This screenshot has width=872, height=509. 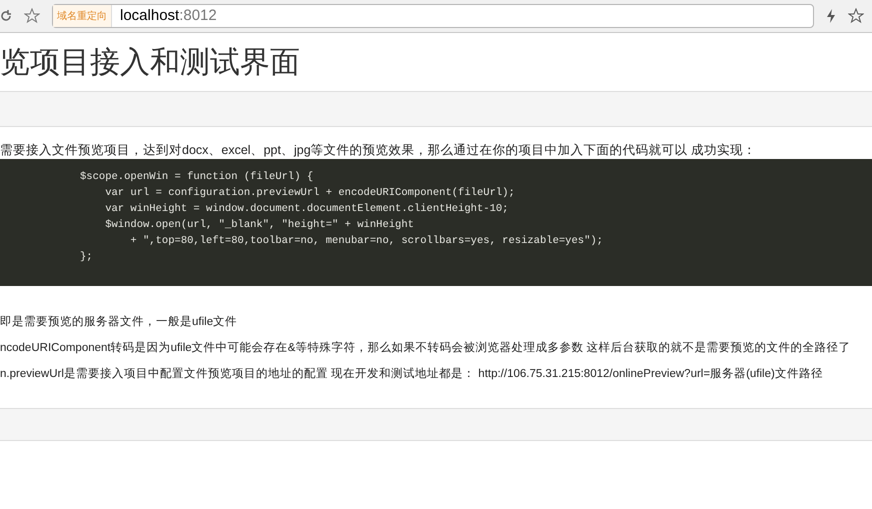 I want to click on note-text: ncodeURIComponent转码是因为ufile文件中可能会存在&等特殊字符，那么如果不转码会被浏览器处理成多参数 这样后台获取的就不是需要预览的文件的全路径了, so click(x=426, y=348).